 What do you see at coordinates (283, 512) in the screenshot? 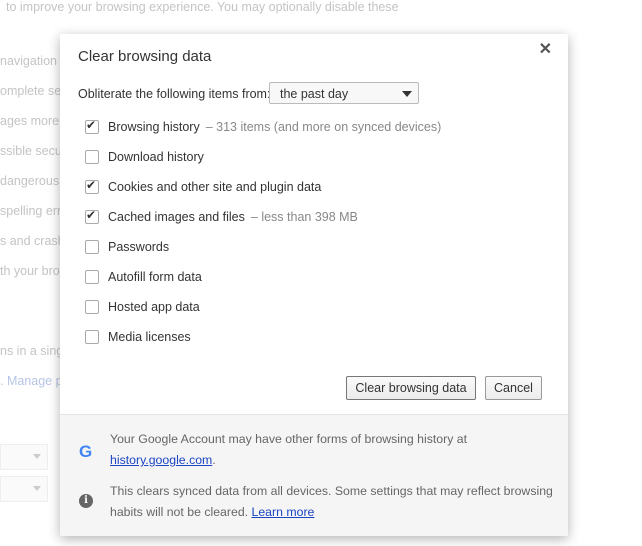
I see `learn-more-link: Learn more` at bounding box center [283, 512].